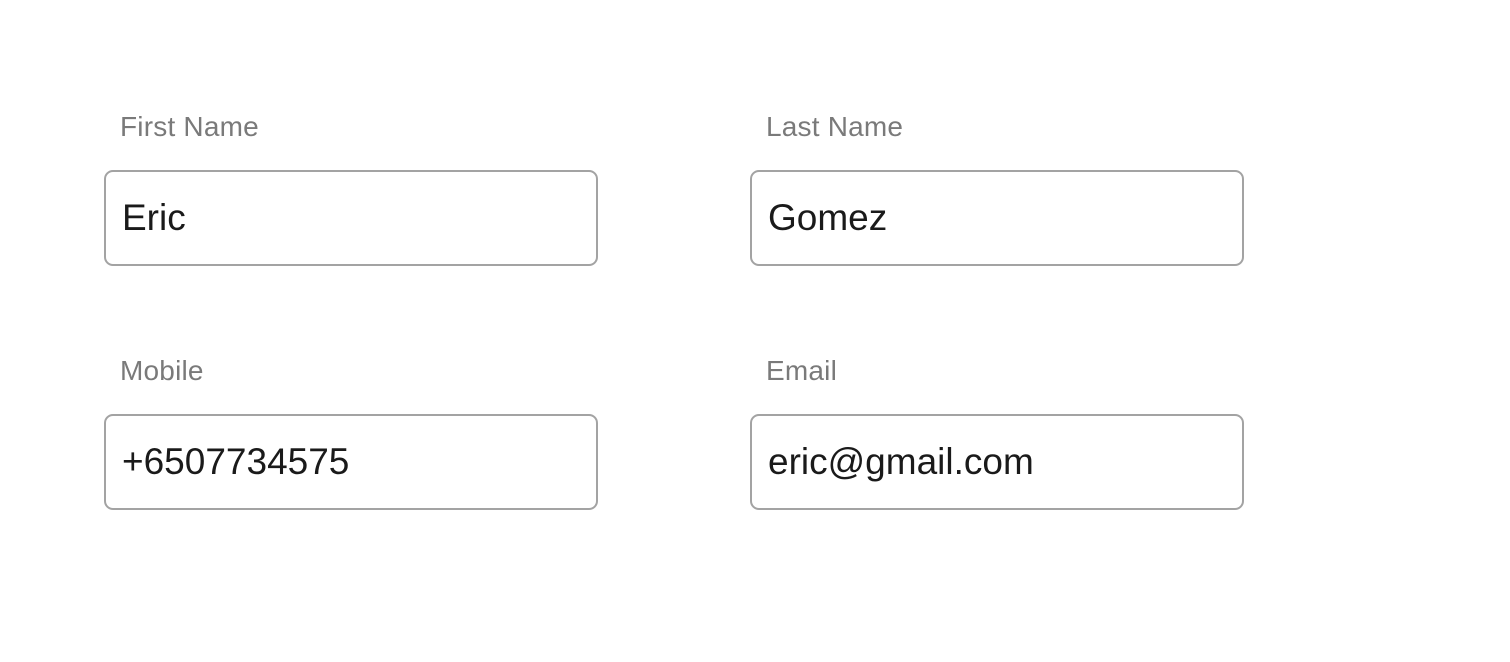 This screenshot has height=662, width=1510. Describe the element at coordinates (351, 462) in the screenshot. I see `mobile-input` at that location.